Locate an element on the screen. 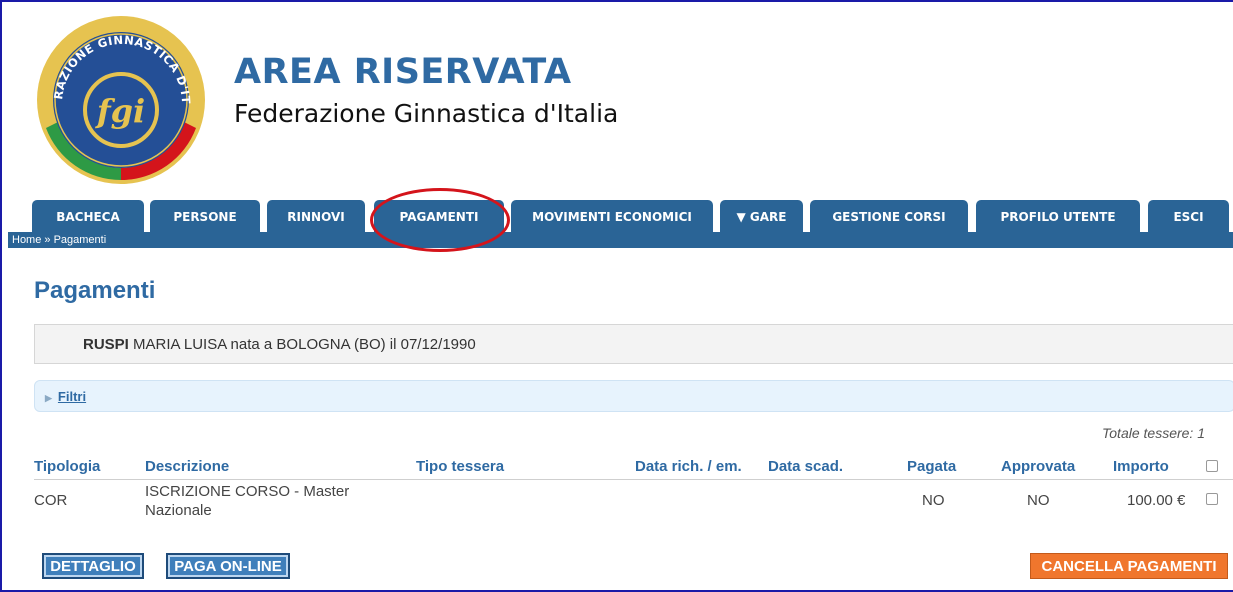  tab-movimenti-economici: MOVIMENTI ECONOMICI is located at coordinates (612, 217).